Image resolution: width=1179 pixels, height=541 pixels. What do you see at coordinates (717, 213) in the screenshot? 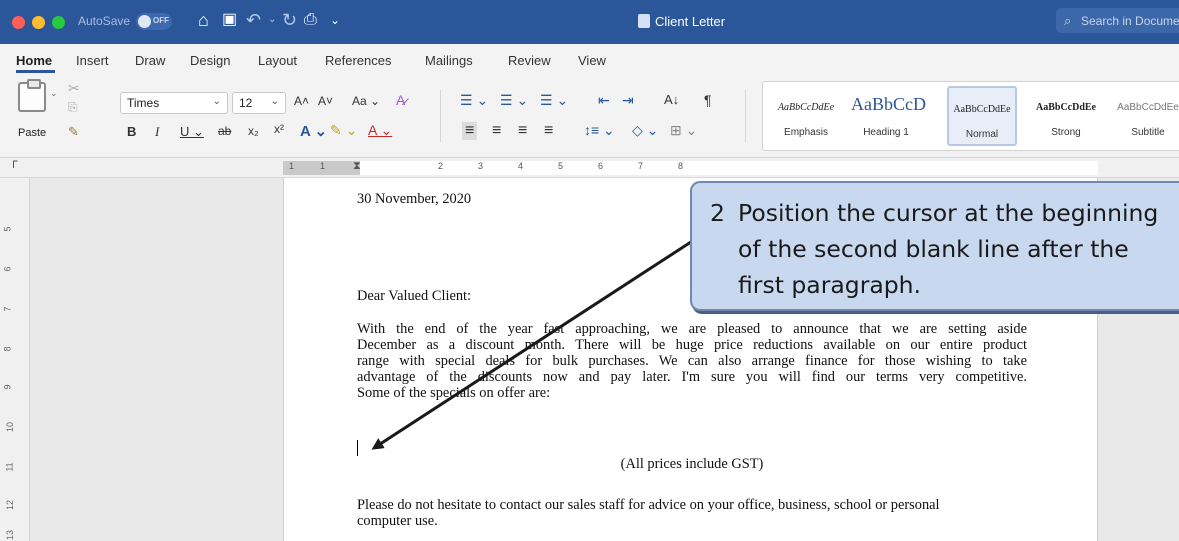
I see `step-number: 2` at bounding box center [717, 213].